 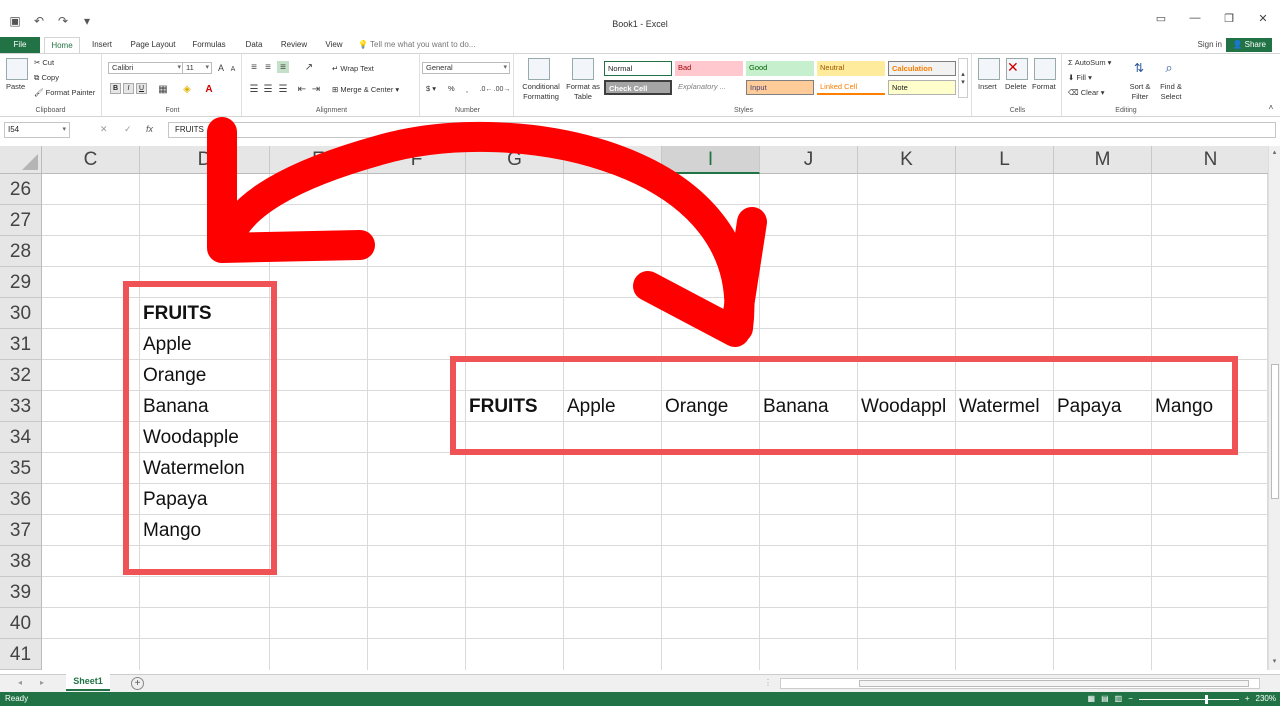 What do you see at coordinates (15, 86) in the screenshot?
I see `paste-button: Paste` at bounding box center [15, 86].